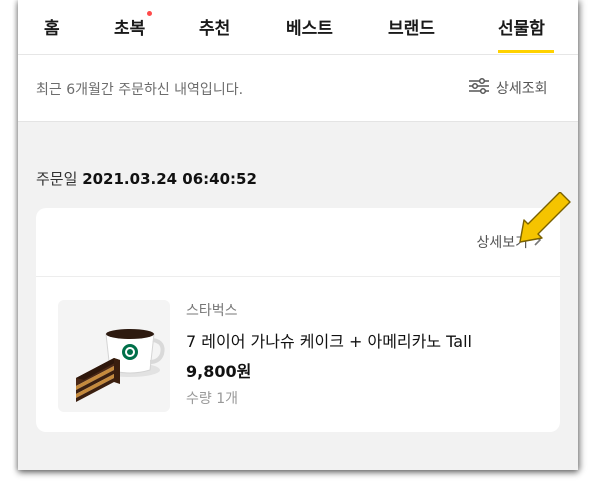 The height and width of the screenshot is (493, 599). Describe the element at coordinates (52, 26) in the screenshot. I see `tab-home: 홈` at that location.